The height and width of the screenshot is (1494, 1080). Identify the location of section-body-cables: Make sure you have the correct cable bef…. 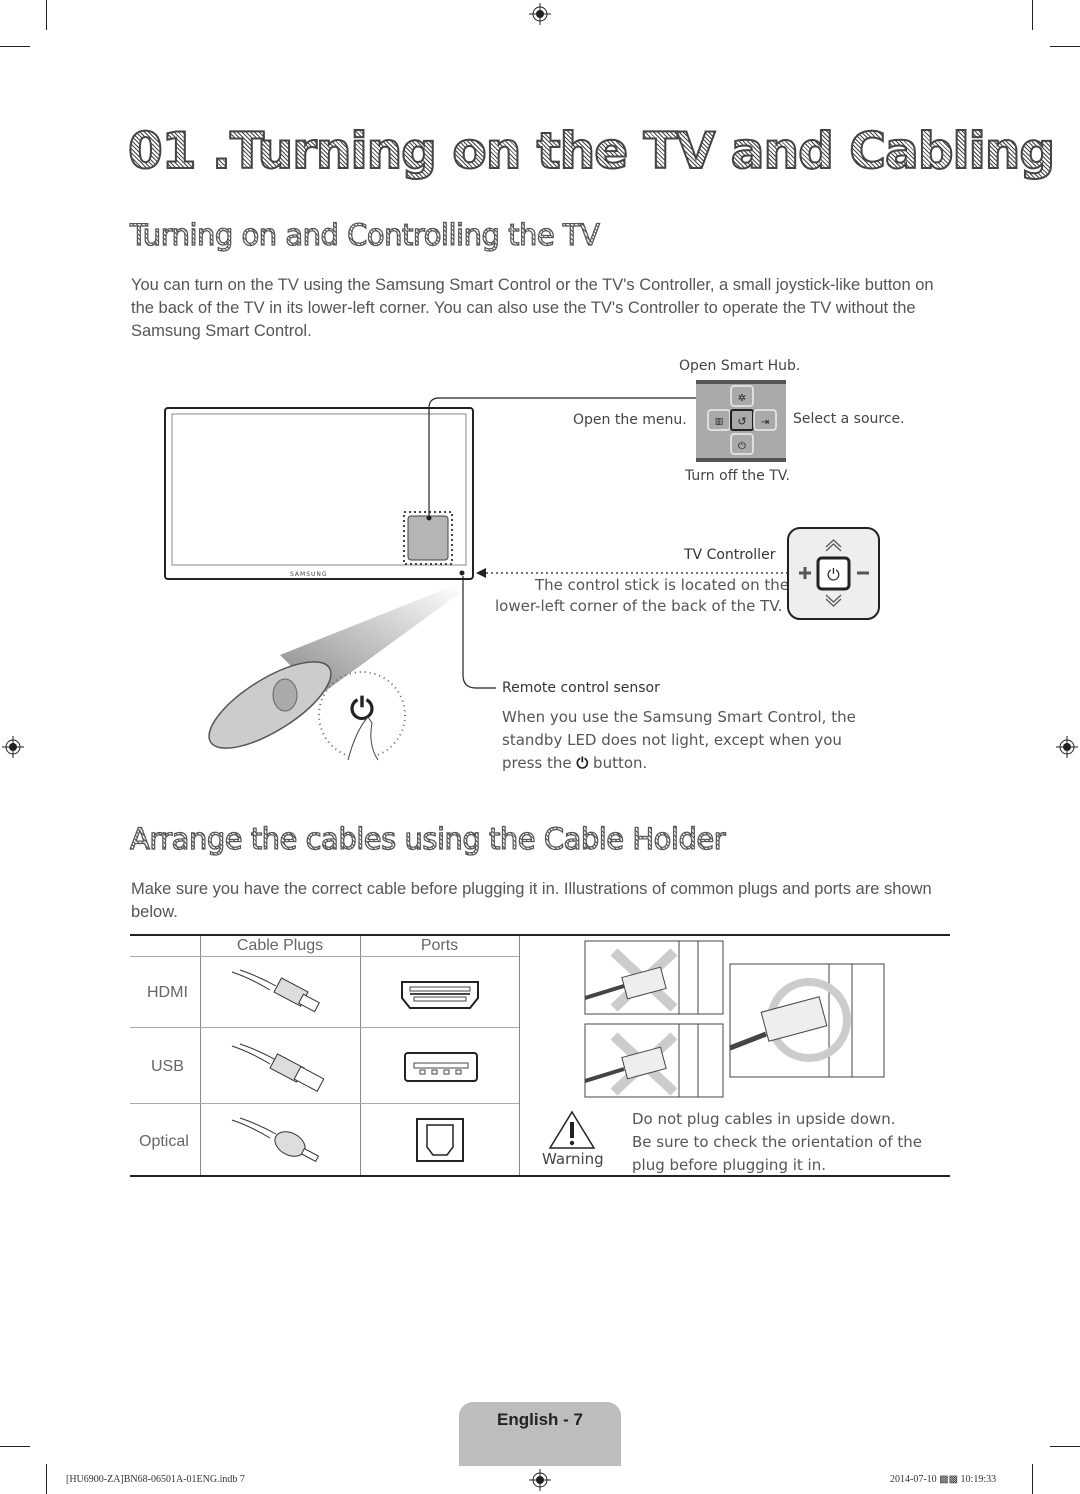
(531, 900).